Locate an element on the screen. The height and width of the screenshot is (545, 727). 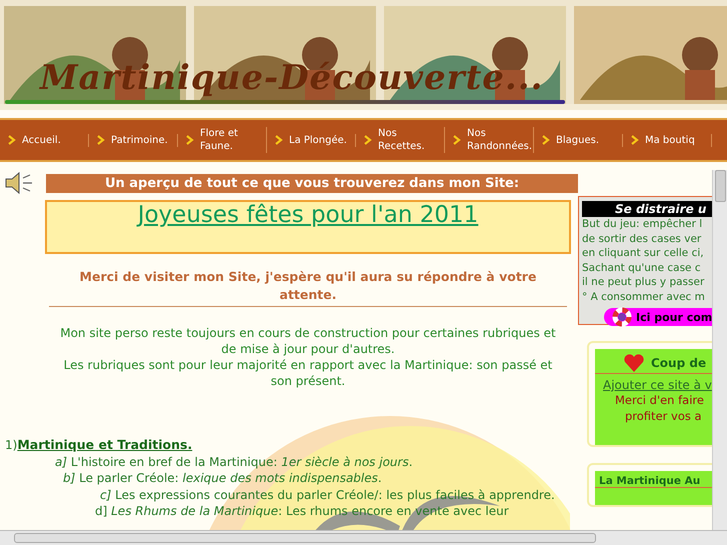
favorite-text: profiter vos a is located at coordinates (663, 416).